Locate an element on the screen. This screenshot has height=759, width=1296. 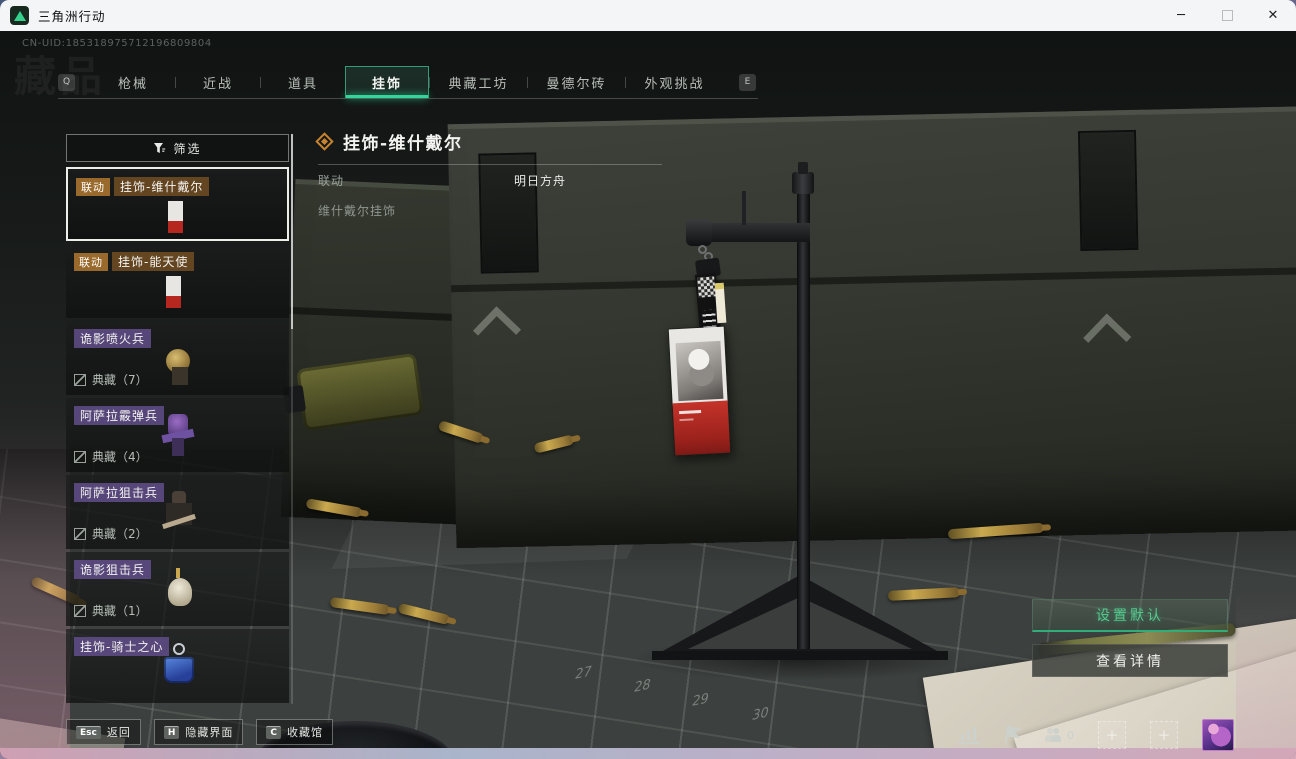
tabbar-underline is located at coordinates (408, 98).